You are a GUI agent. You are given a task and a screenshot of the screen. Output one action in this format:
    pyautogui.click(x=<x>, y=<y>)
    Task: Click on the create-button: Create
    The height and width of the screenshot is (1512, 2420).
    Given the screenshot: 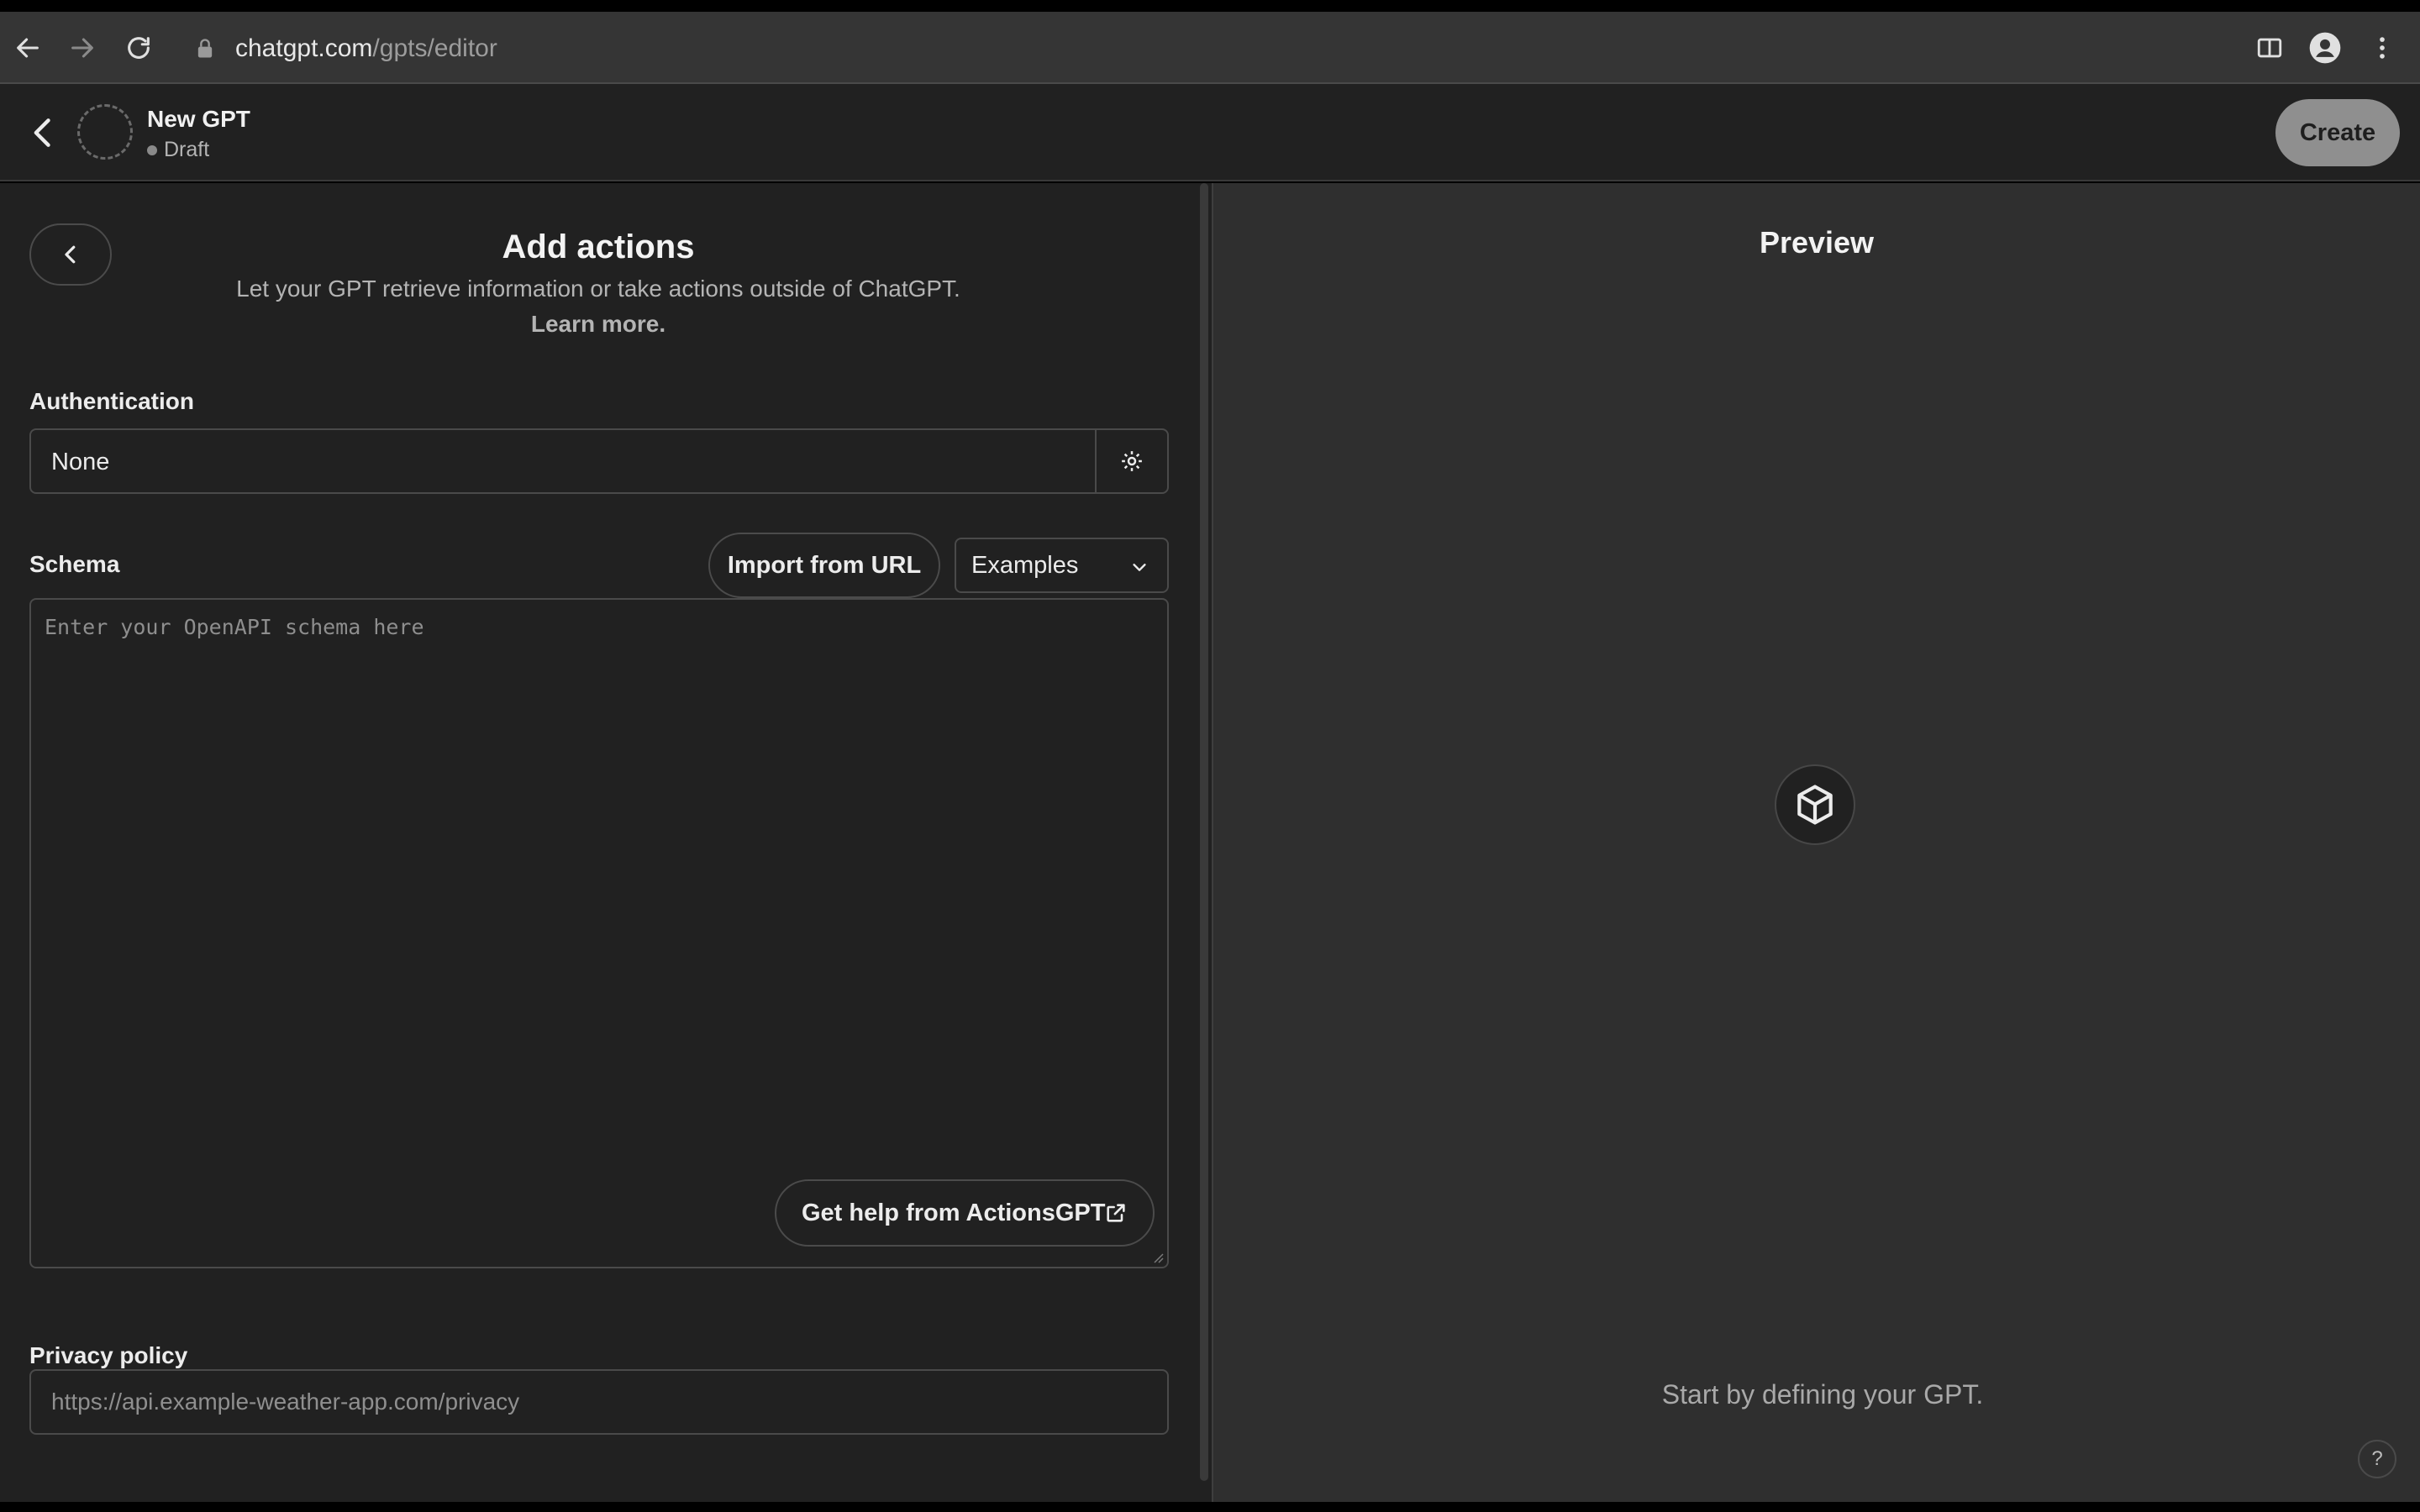 What is the action you would take?
    pyautogui.click(x=2337, y=132)
    